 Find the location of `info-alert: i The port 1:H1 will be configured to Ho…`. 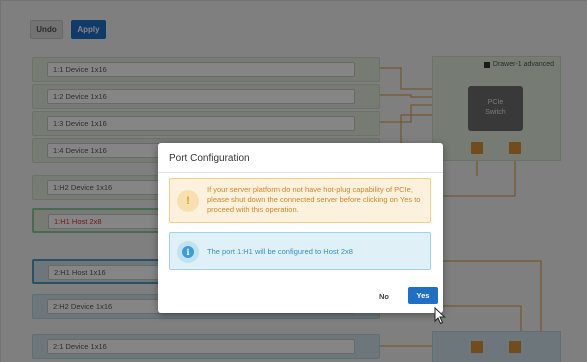

info-alert: i The port 1:H1 will be configured to Ho… is located at coordinates (300, 251).